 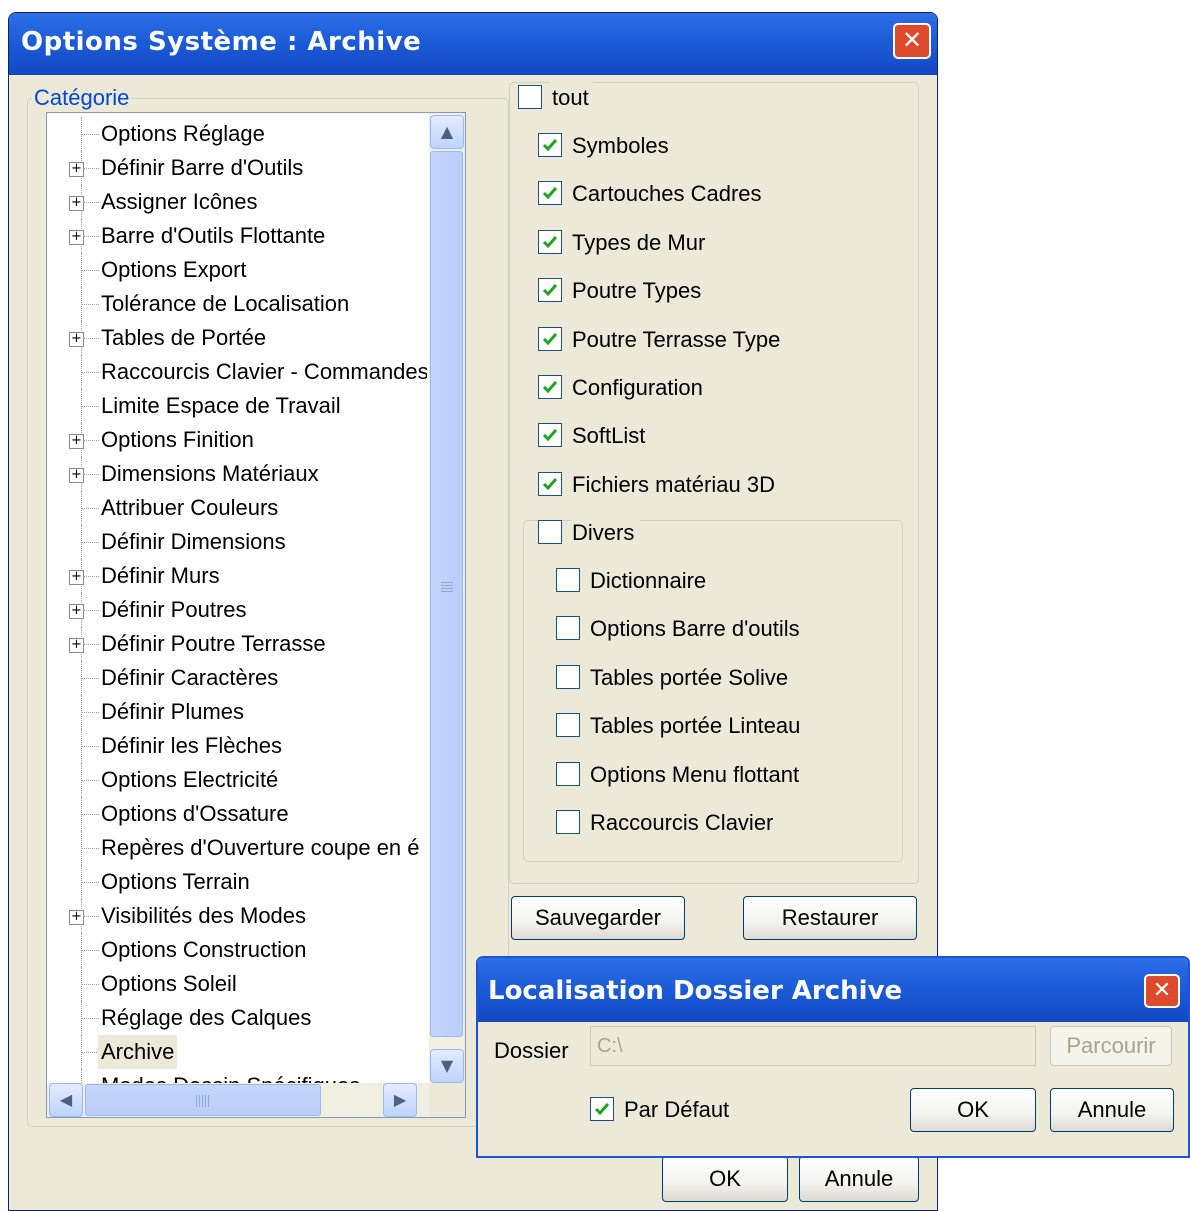 What do you see at coordinates (237, 508) in the screenshot?
I see `tree-item: Attribuer Couleurs` at bounding box center [237, 508].